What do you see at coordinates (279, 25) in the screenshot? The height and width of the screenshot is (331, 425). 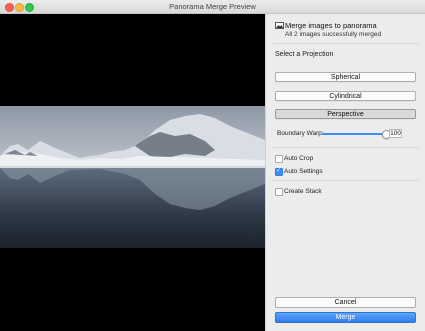 I see `panorama-icon` at bounding box center [279, 25].